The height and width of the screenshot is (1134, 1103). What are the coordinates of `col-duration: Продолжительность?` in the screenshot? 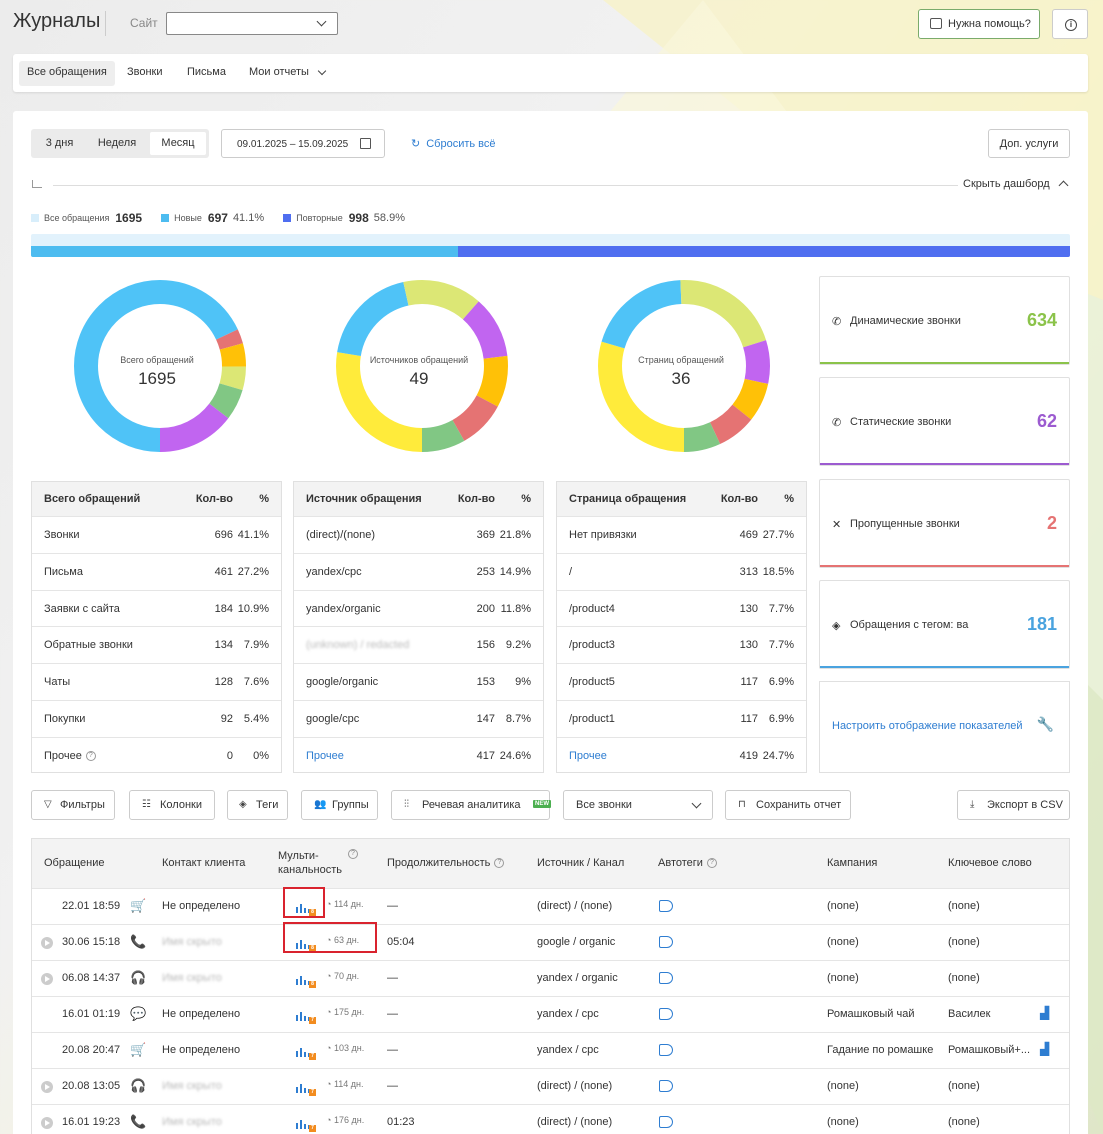 It's located at (446, 863).